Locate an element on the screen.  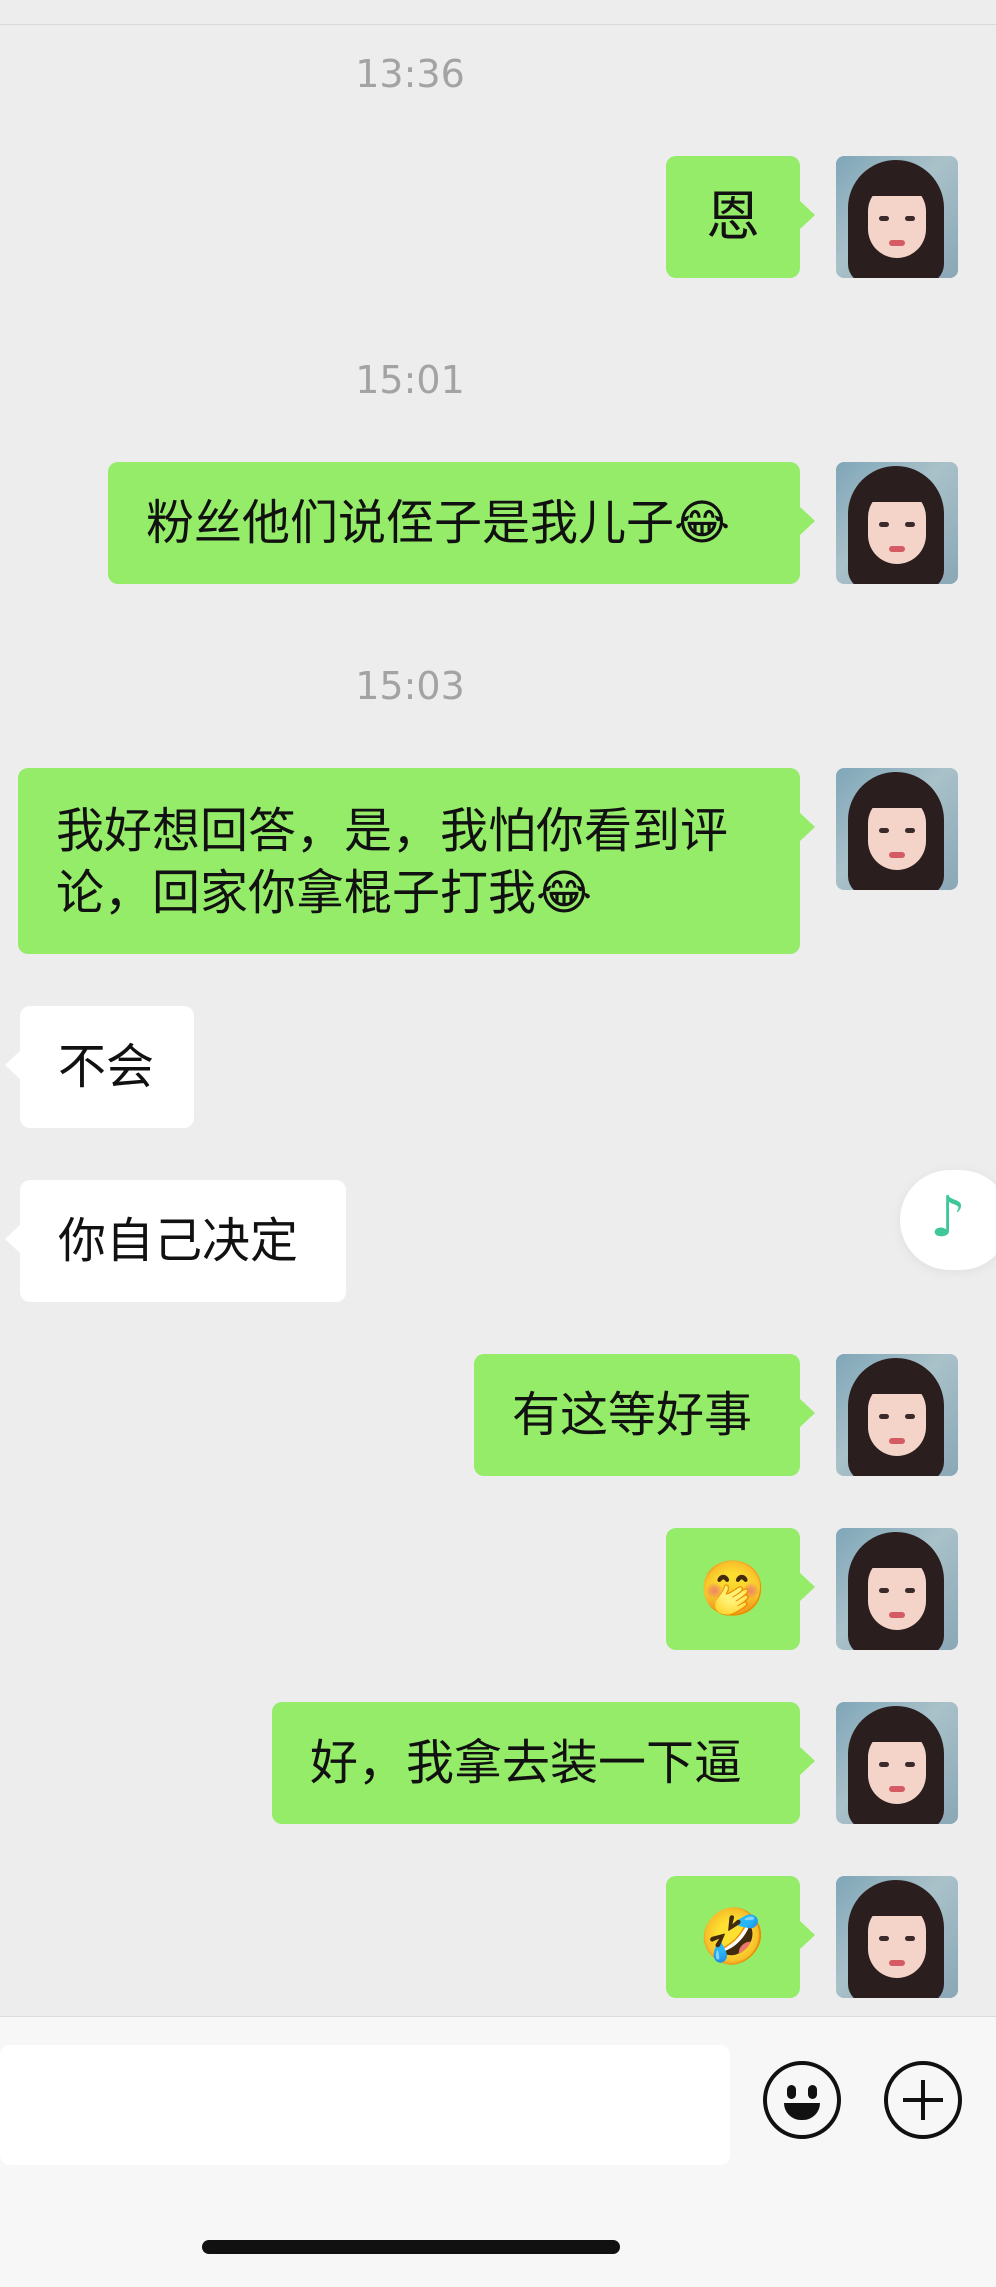
floating-music-button: ♪ is located at coordinates (948, 1220).